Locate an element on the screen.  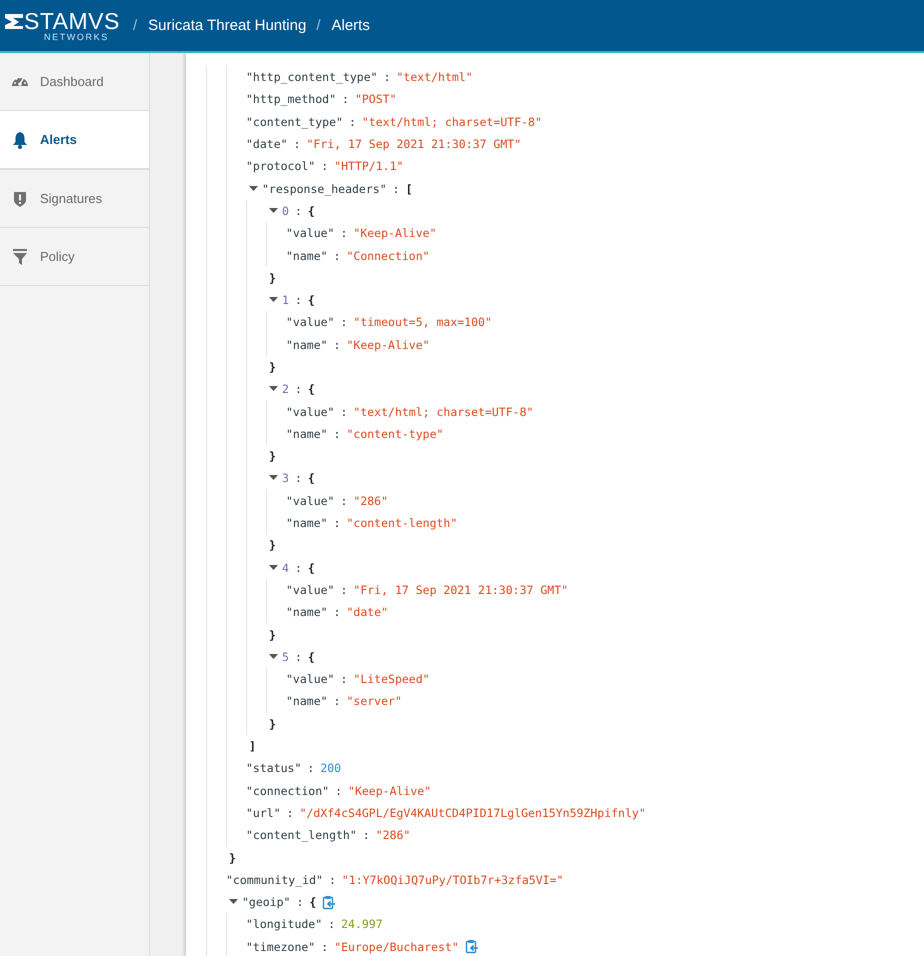
breadcrumb-link: Suricata Threat Hunting is located at coordinates (227, 25).